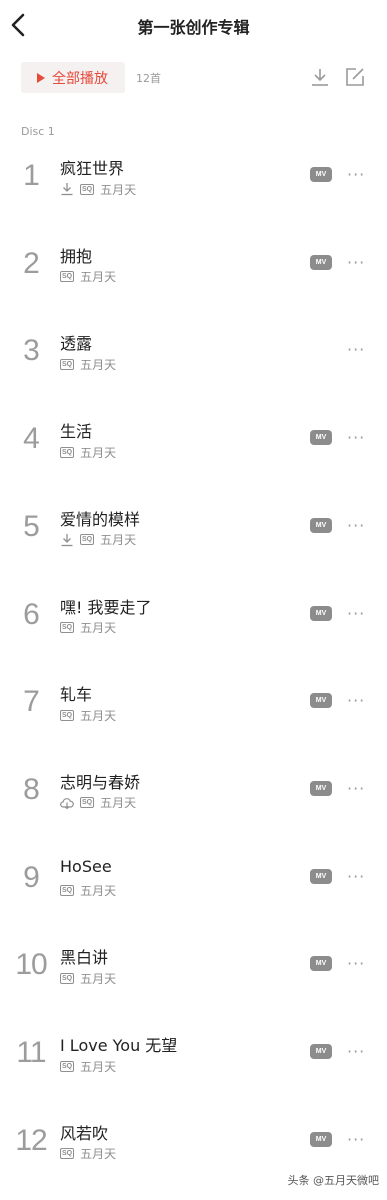  Describe the element at coordinates (193, 79) in the screenshot. I see `toolbar: 全部播放 12首` at that location.